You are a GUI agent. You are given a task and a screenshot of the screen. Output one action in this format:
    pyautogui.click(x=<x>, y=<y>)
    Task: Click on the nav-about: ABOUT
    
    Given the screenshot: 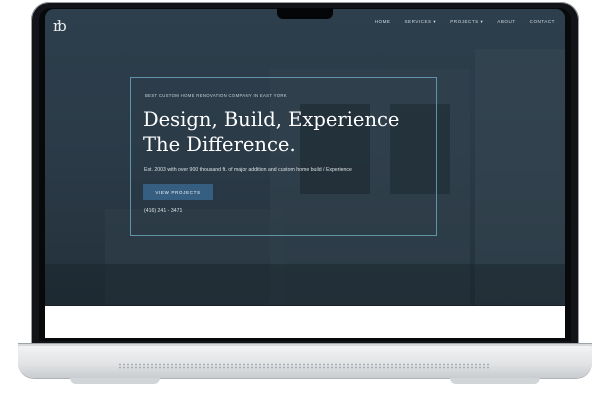 What is the action you would take?
    pyautogui.click(x=506, y=22)
    